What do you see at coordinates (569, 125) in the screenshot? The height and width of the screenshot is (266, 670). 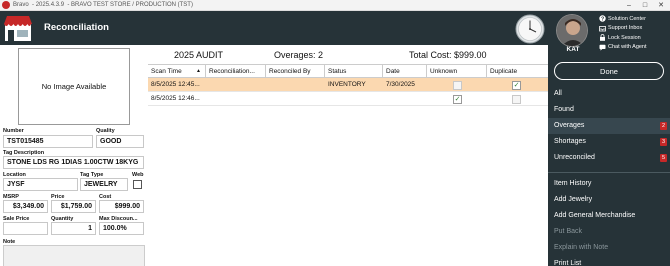 I see `filter-label: Overages` at bounding box center [569, 125].